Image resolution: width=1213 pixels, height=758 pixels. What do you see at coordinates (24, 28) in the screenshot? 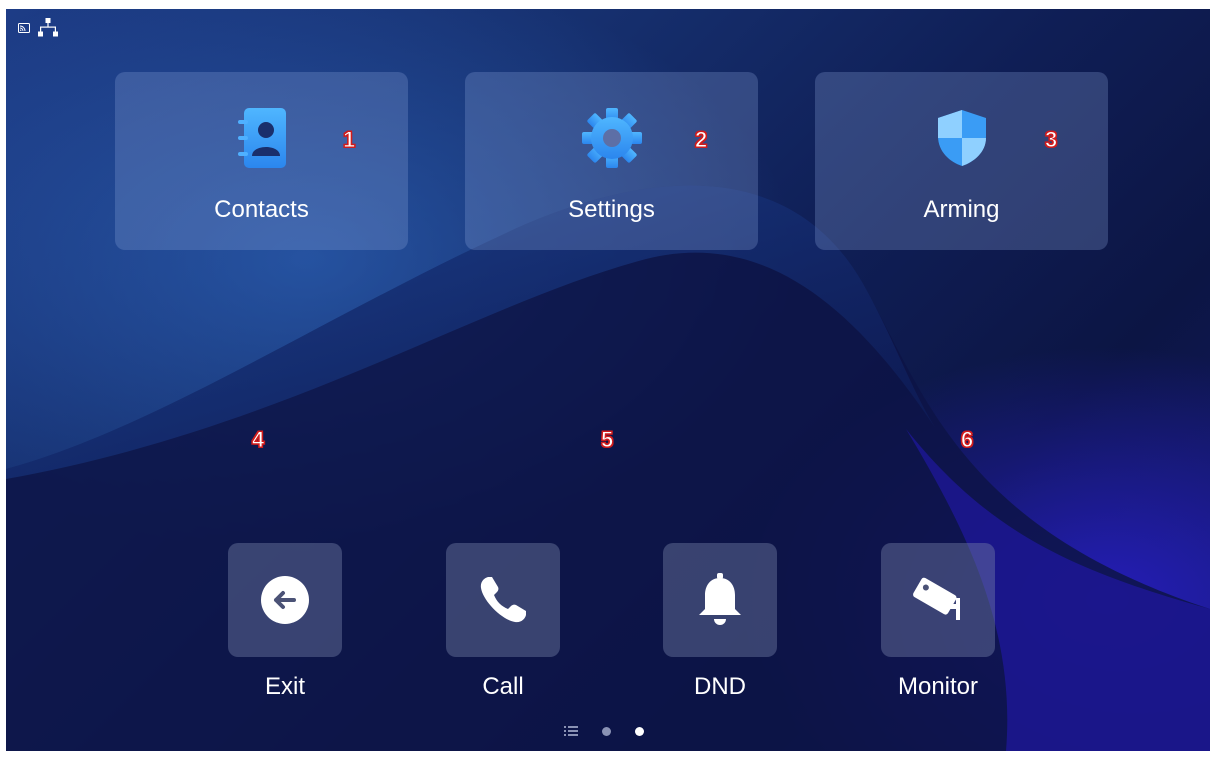
I see `cast-icon` at bounding box center [24, 28].